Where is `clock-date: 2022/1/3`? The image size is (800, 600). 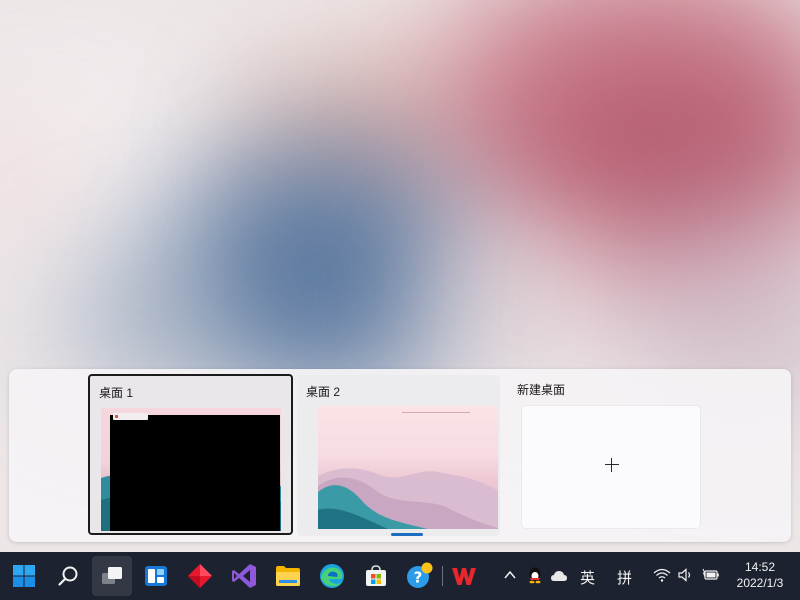 clock-date: 2022/1/3 is located at coordinates (760, 583).